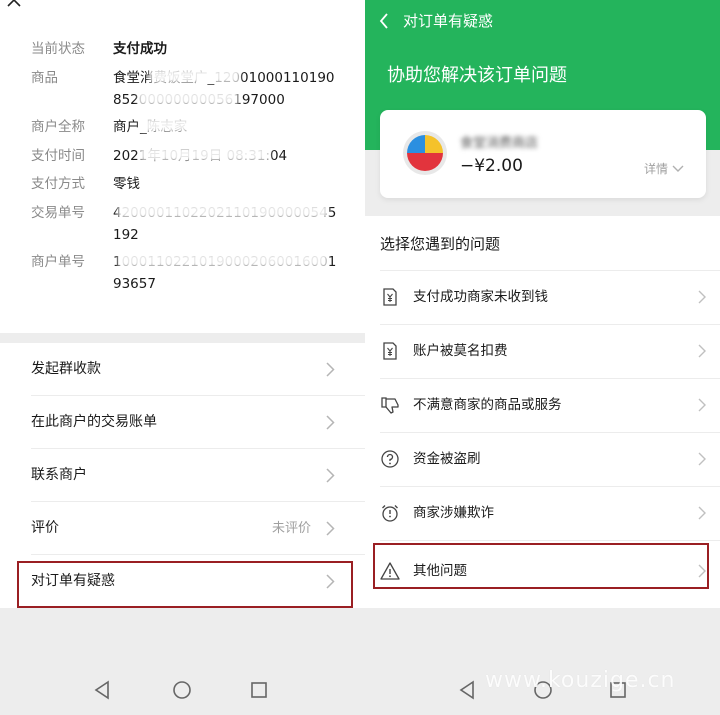 This screenshot has height=715, width=720. Describe the element at coordinates (678, 169) in the screenshot. I see `chevron-down-icon` at that location.